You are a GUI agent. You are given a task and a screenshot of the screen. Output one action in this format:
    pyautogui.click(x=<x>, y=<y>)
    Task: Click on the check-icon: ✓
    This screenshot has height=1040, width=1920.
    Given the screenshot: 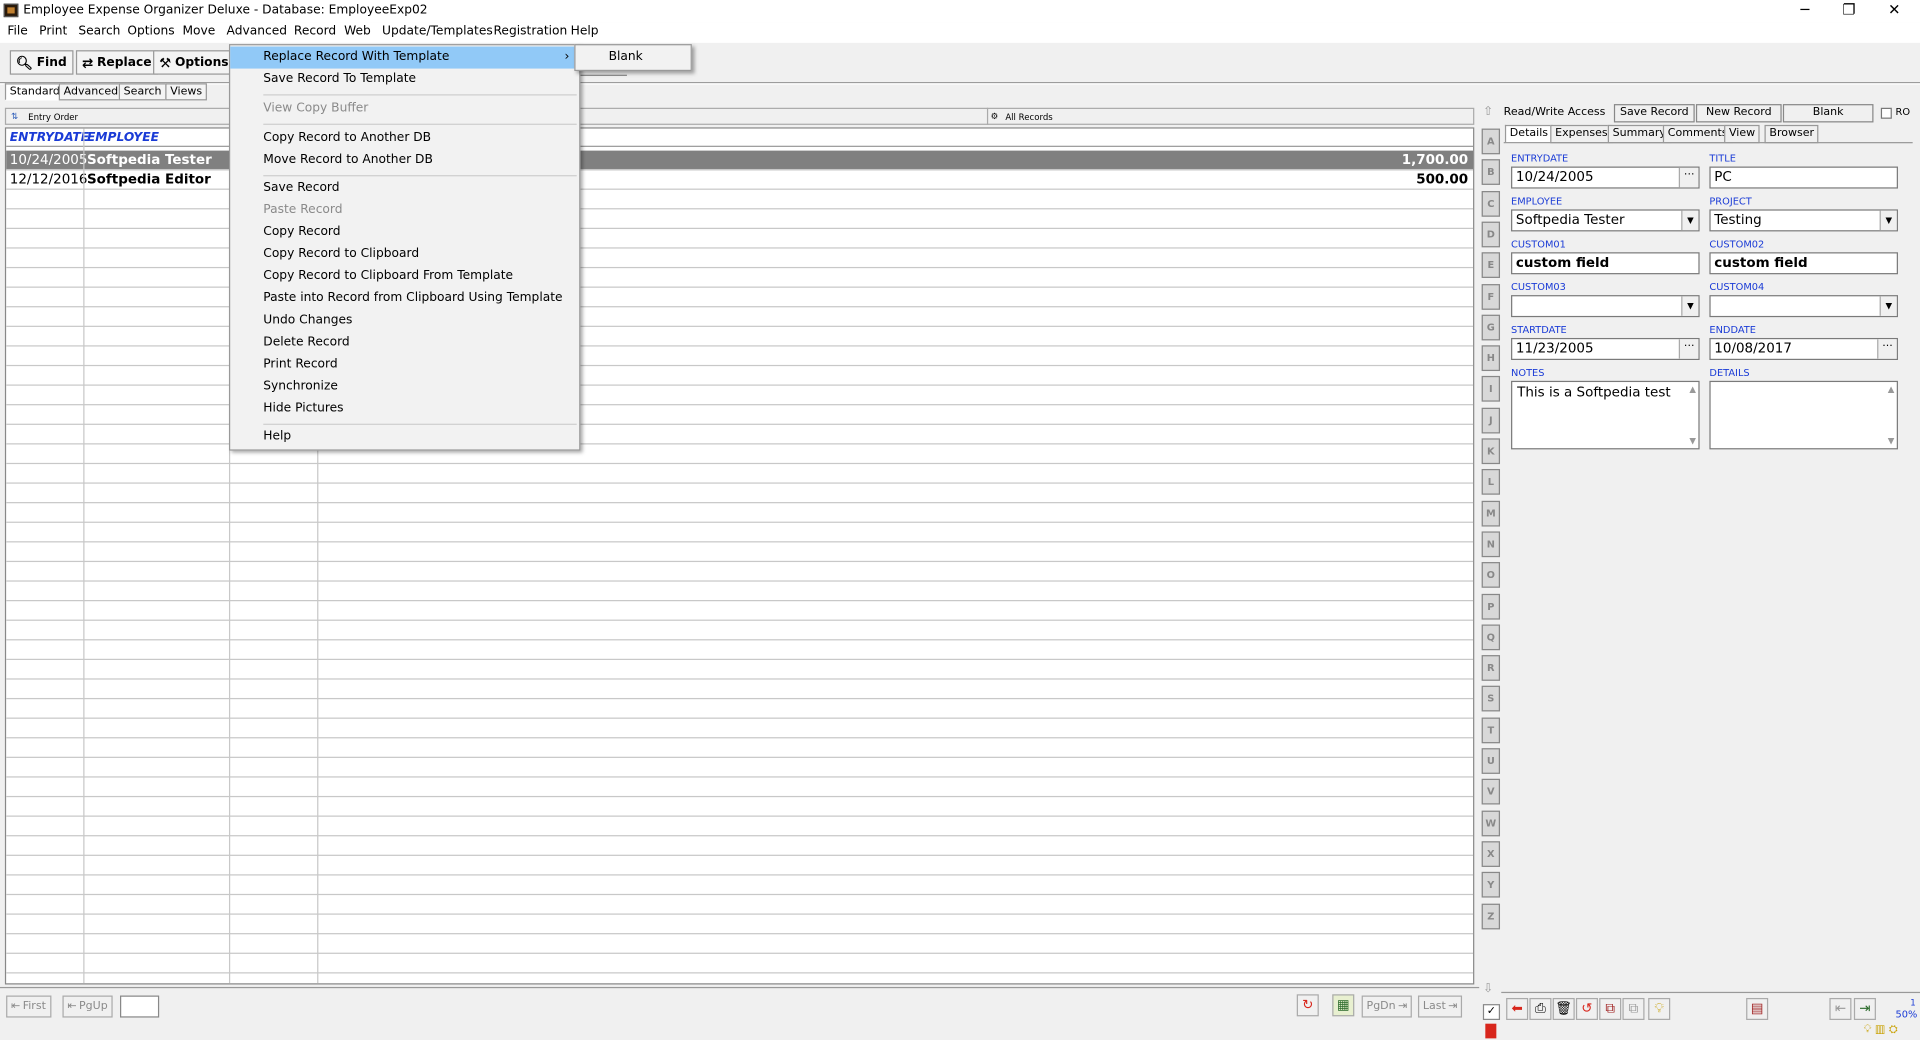 What is the action you would take?
    pyautogui.click(x=1491, y=1012)
    